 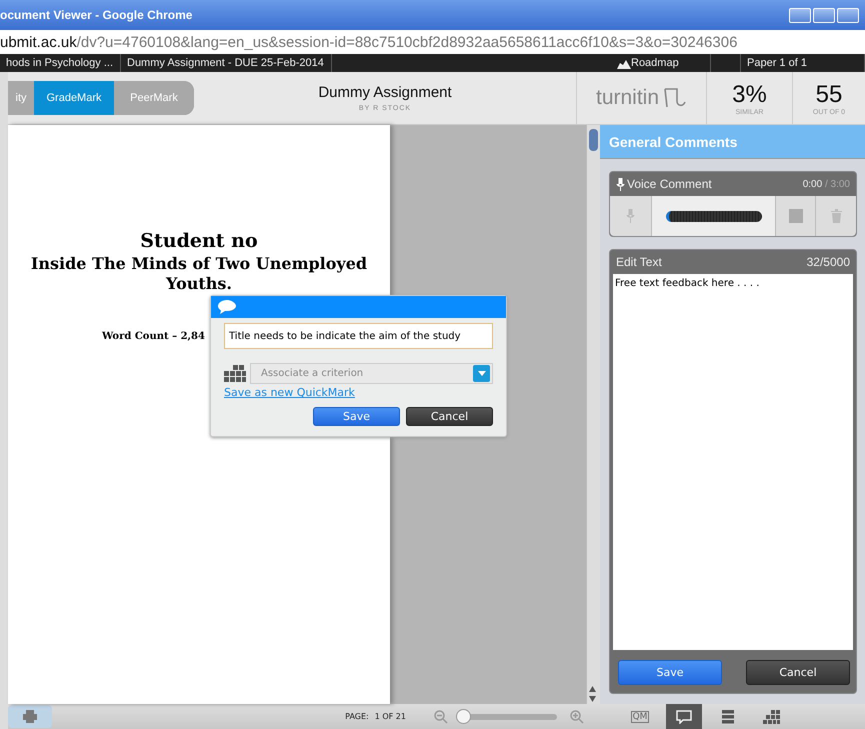 What do you see at coordinates (592, 699) in the screenshot?
I see `scroll-down-icon` at bounding box center [592, 699].